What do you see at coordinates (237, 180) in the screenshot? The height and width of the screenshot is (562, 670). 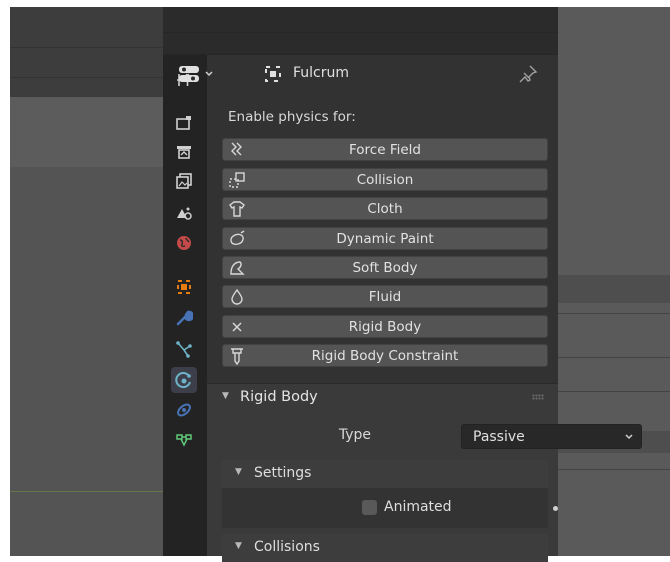 I see `collision-icon` at bounding box center [237, 180].